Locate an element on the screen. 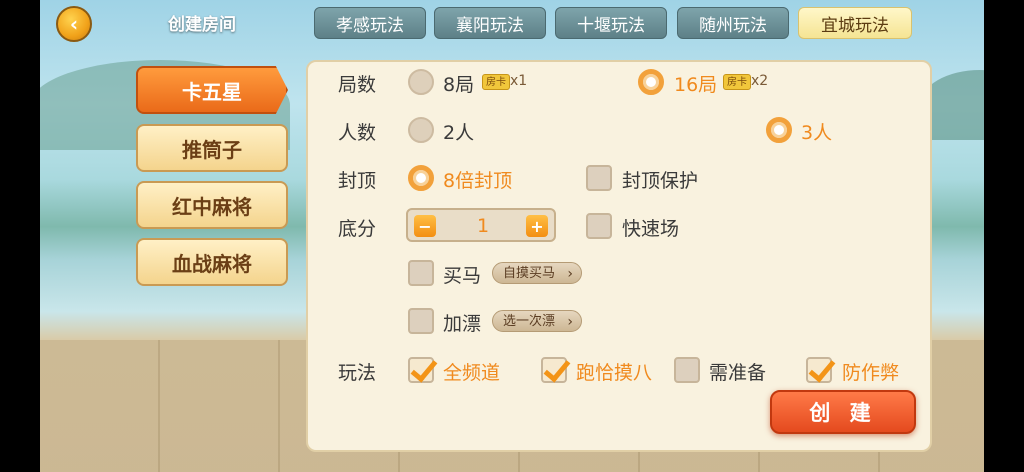  rounds-8-label: 8局 is located at coordinates (459, 85).